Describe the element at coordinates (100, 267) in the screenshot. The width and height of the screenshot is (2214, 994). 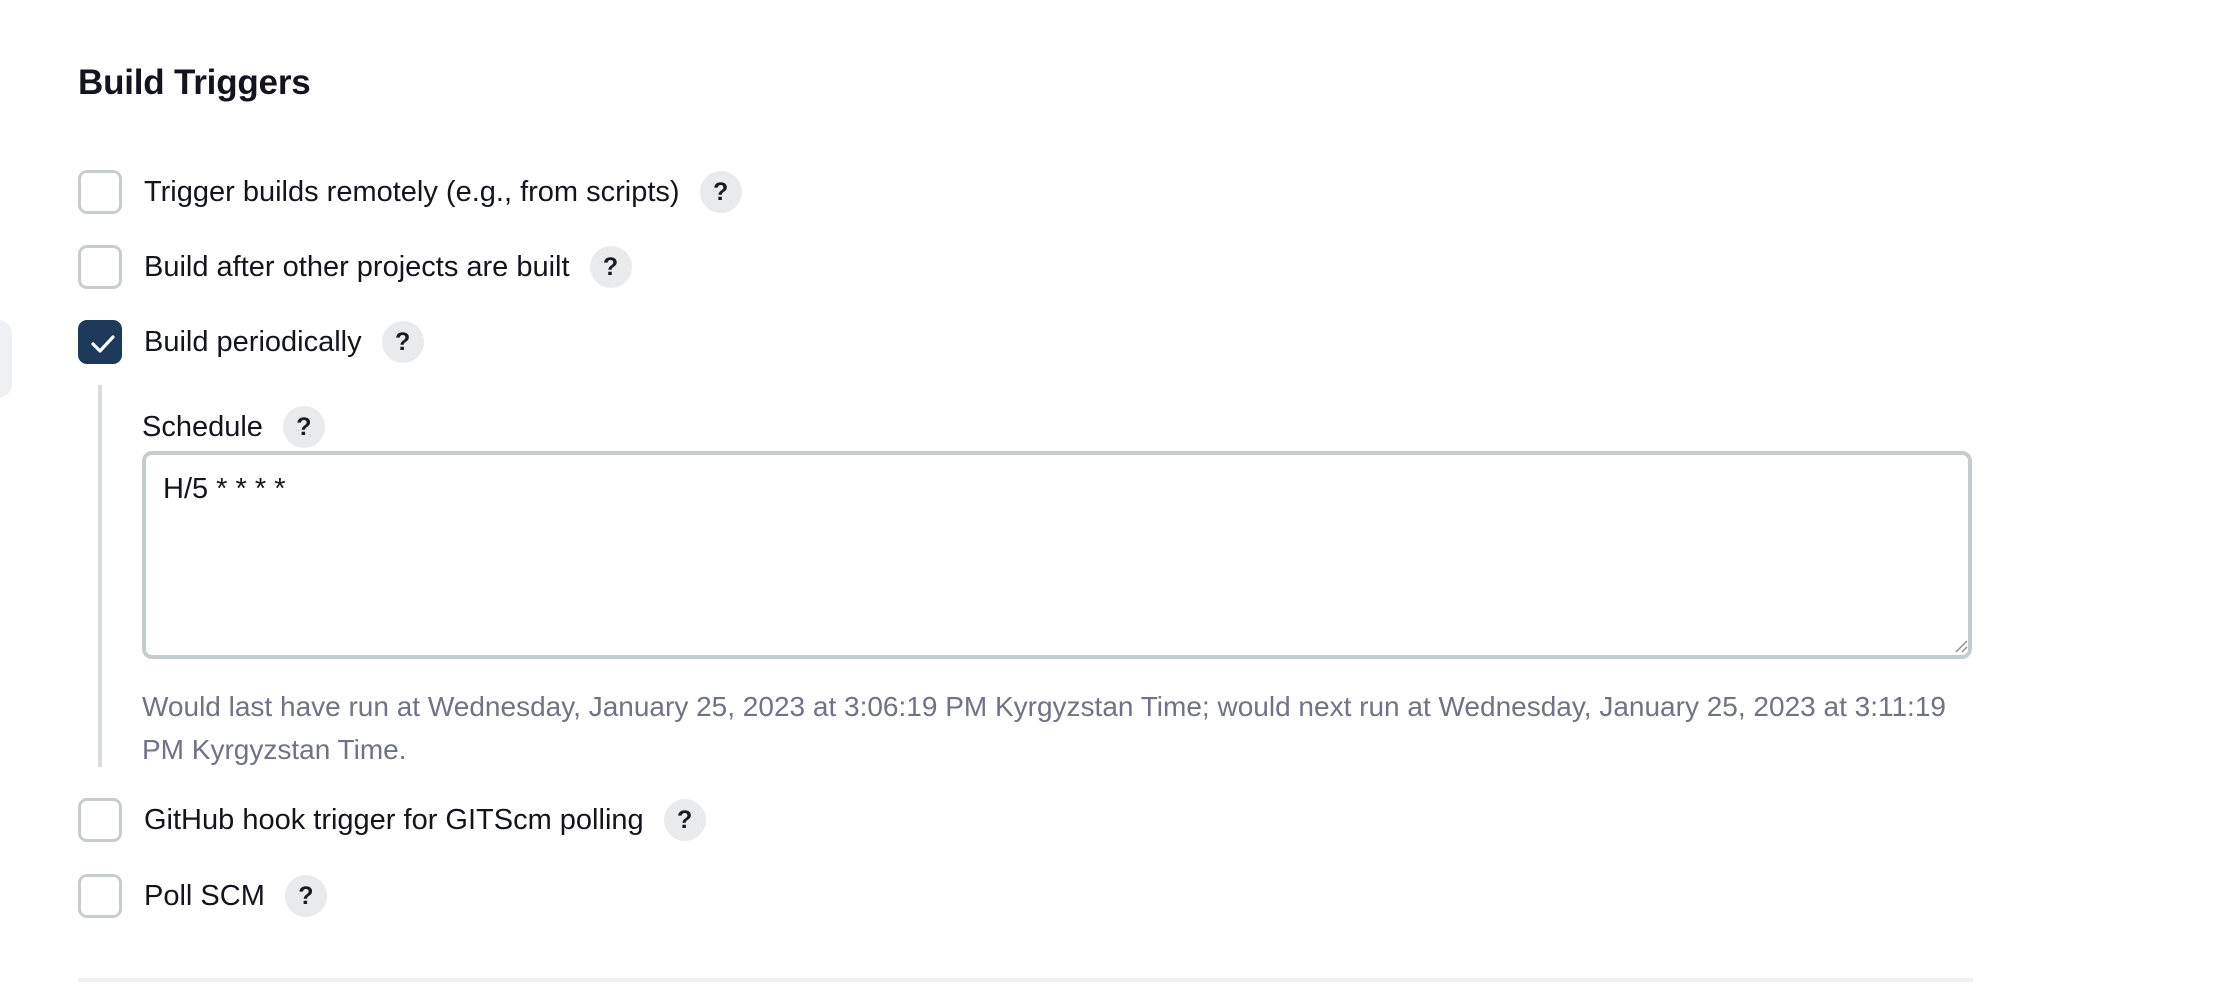
I see `build-after-other-checkbox` at that location.